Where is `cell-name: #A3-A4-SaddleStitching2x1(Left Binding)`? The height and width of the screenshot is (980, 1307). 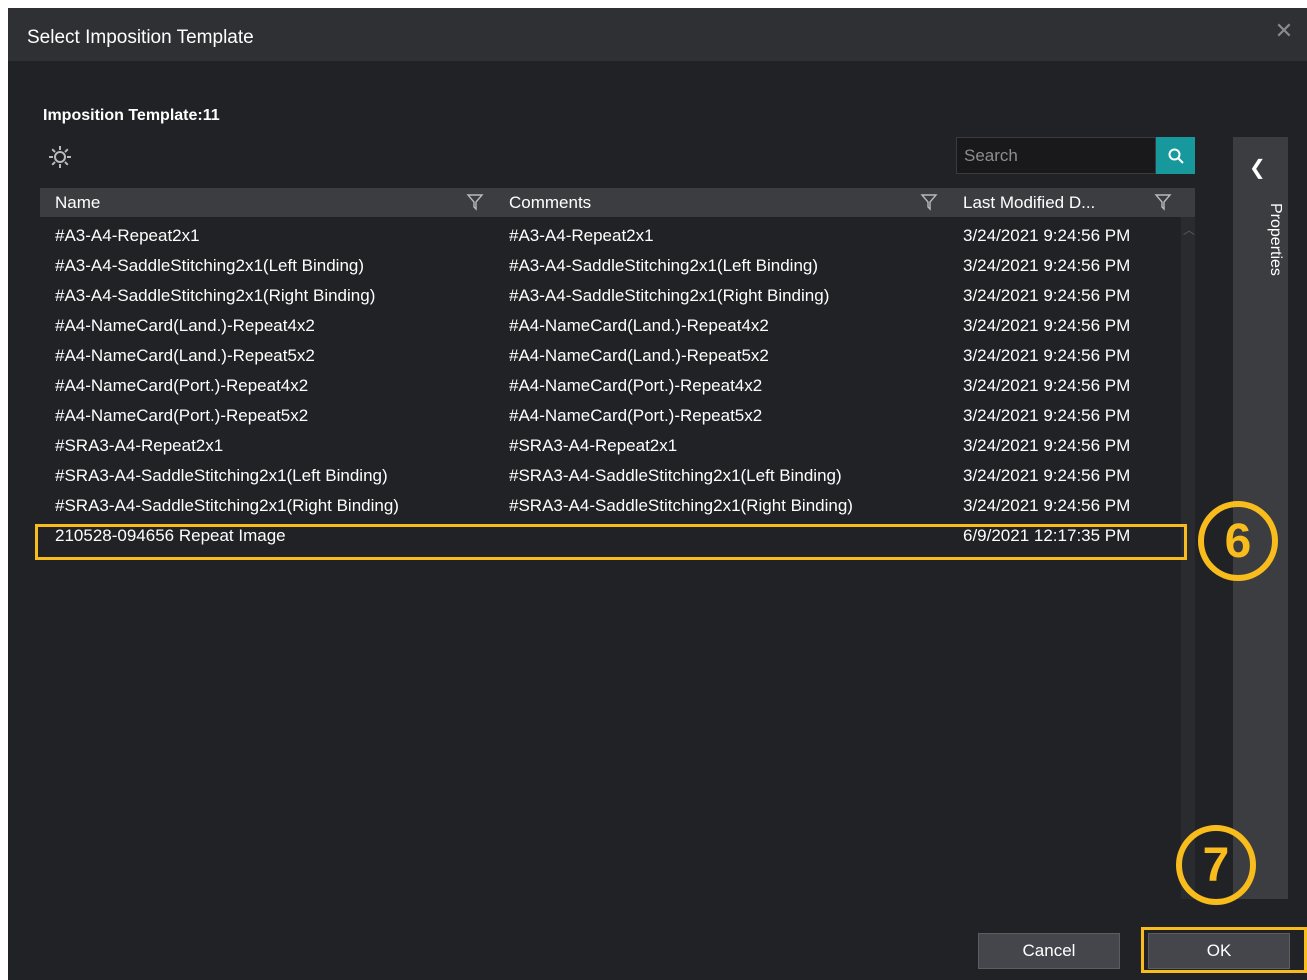
cell-name: #A3-A4-SaddleStitching2x1(Left Binding) is located at coordinates (210, 265).